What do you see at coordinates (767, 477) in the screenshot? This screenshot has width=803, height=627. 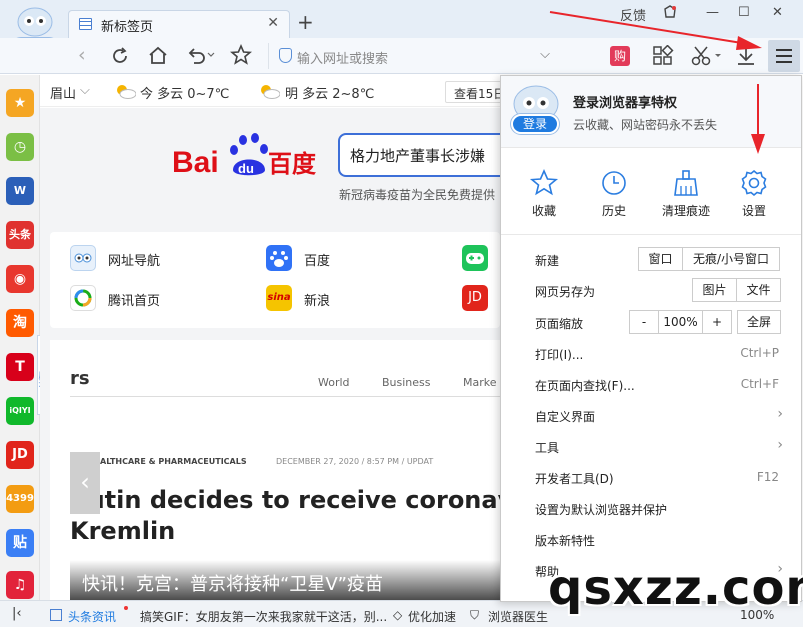 I see `menu-item-shortcut: F12` at bounding box center [767, 477].